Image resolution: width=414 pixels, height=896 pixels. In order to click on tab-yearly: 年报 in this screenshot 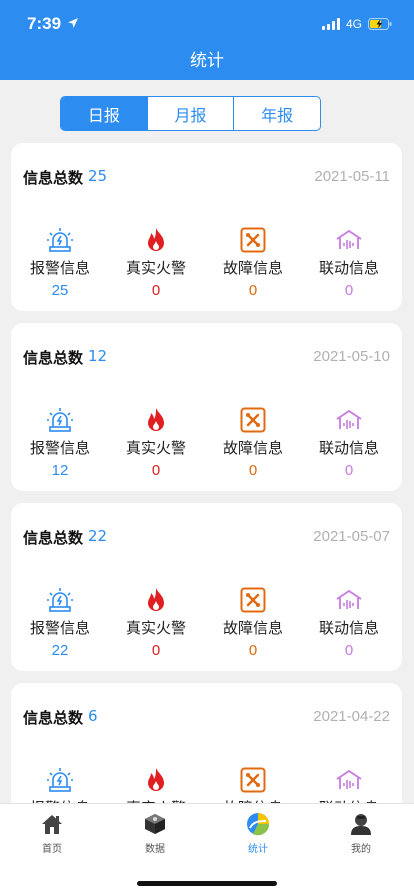, I will do `click(277, 113)`.